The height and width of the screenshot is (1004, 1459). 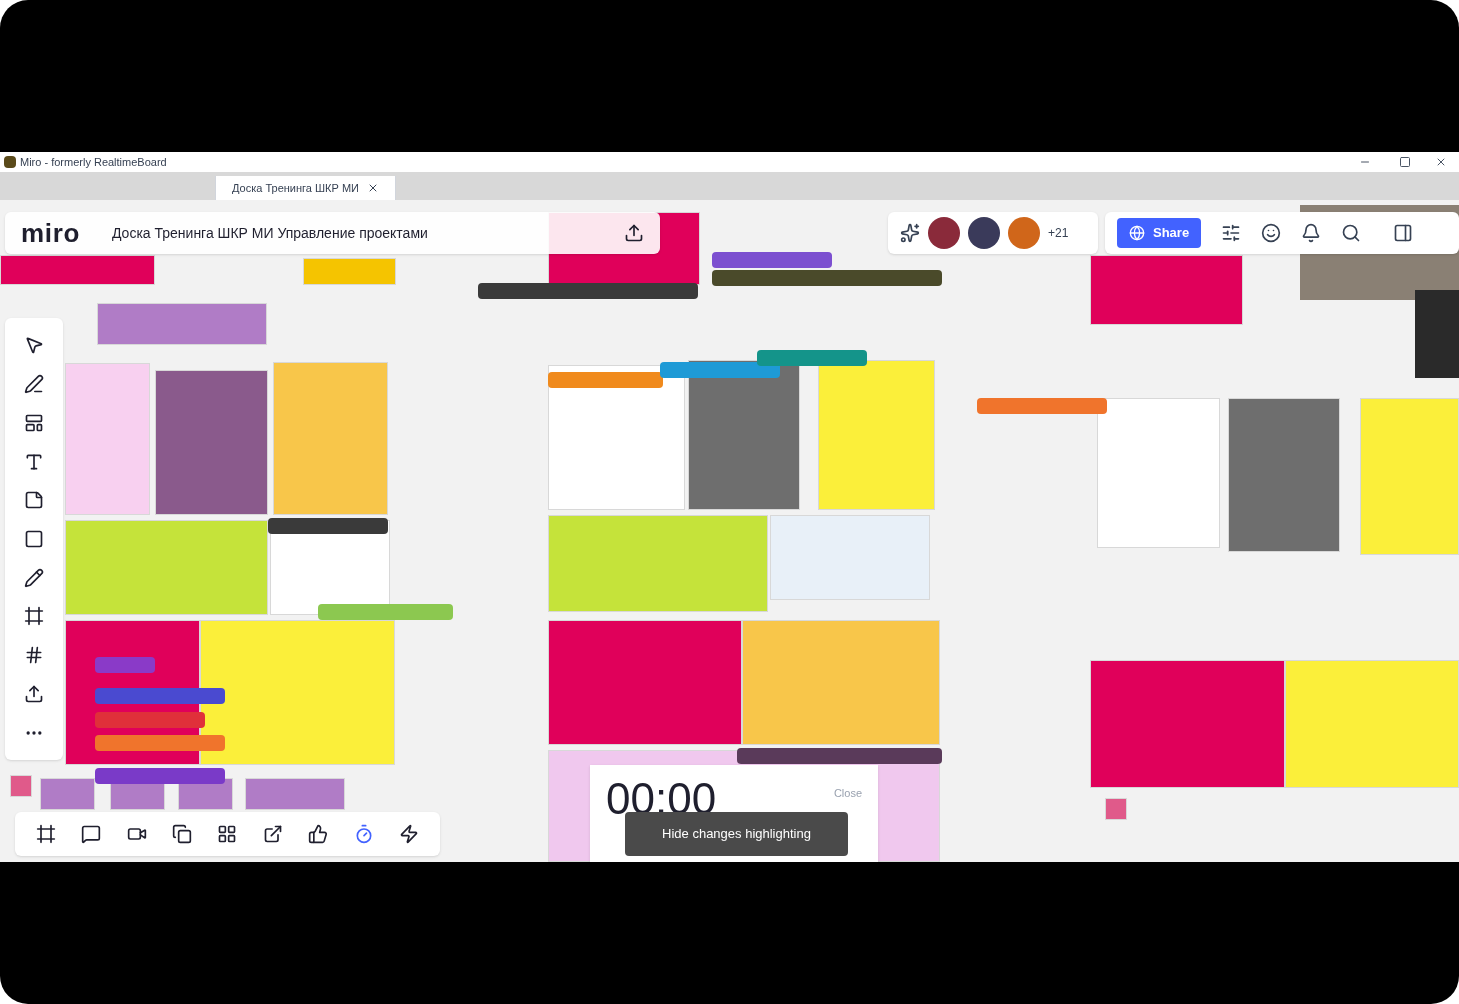 What do you see at coordinates (93, 162) in the screenshot?
I see `window-title: Miro - formerly RealtimeBoard` at bounding box center [93, 162].